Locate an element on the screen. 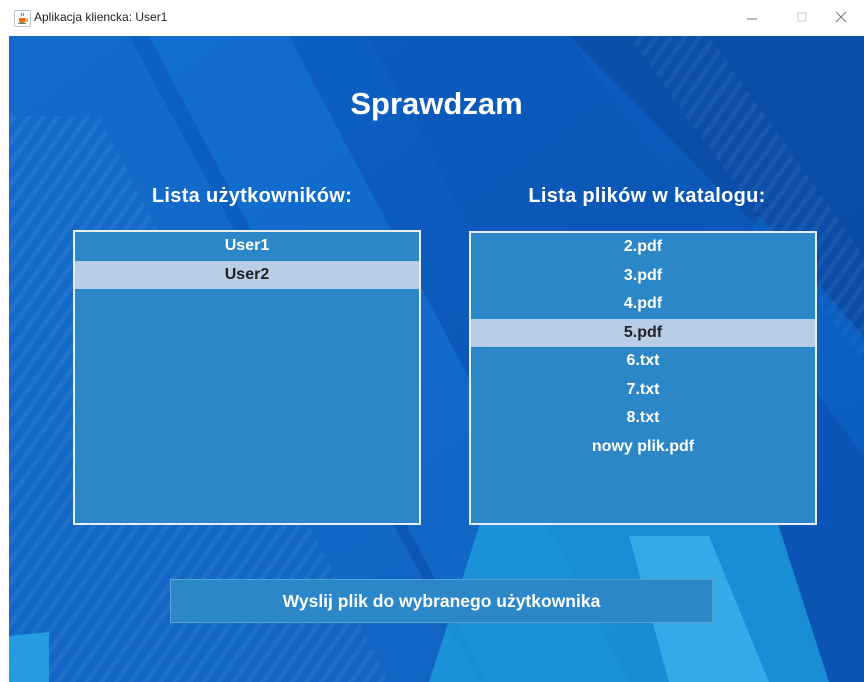 Image resolution: width=864 pixels, height=682 pixels. minimize-button is located at coordinates (752, 17).